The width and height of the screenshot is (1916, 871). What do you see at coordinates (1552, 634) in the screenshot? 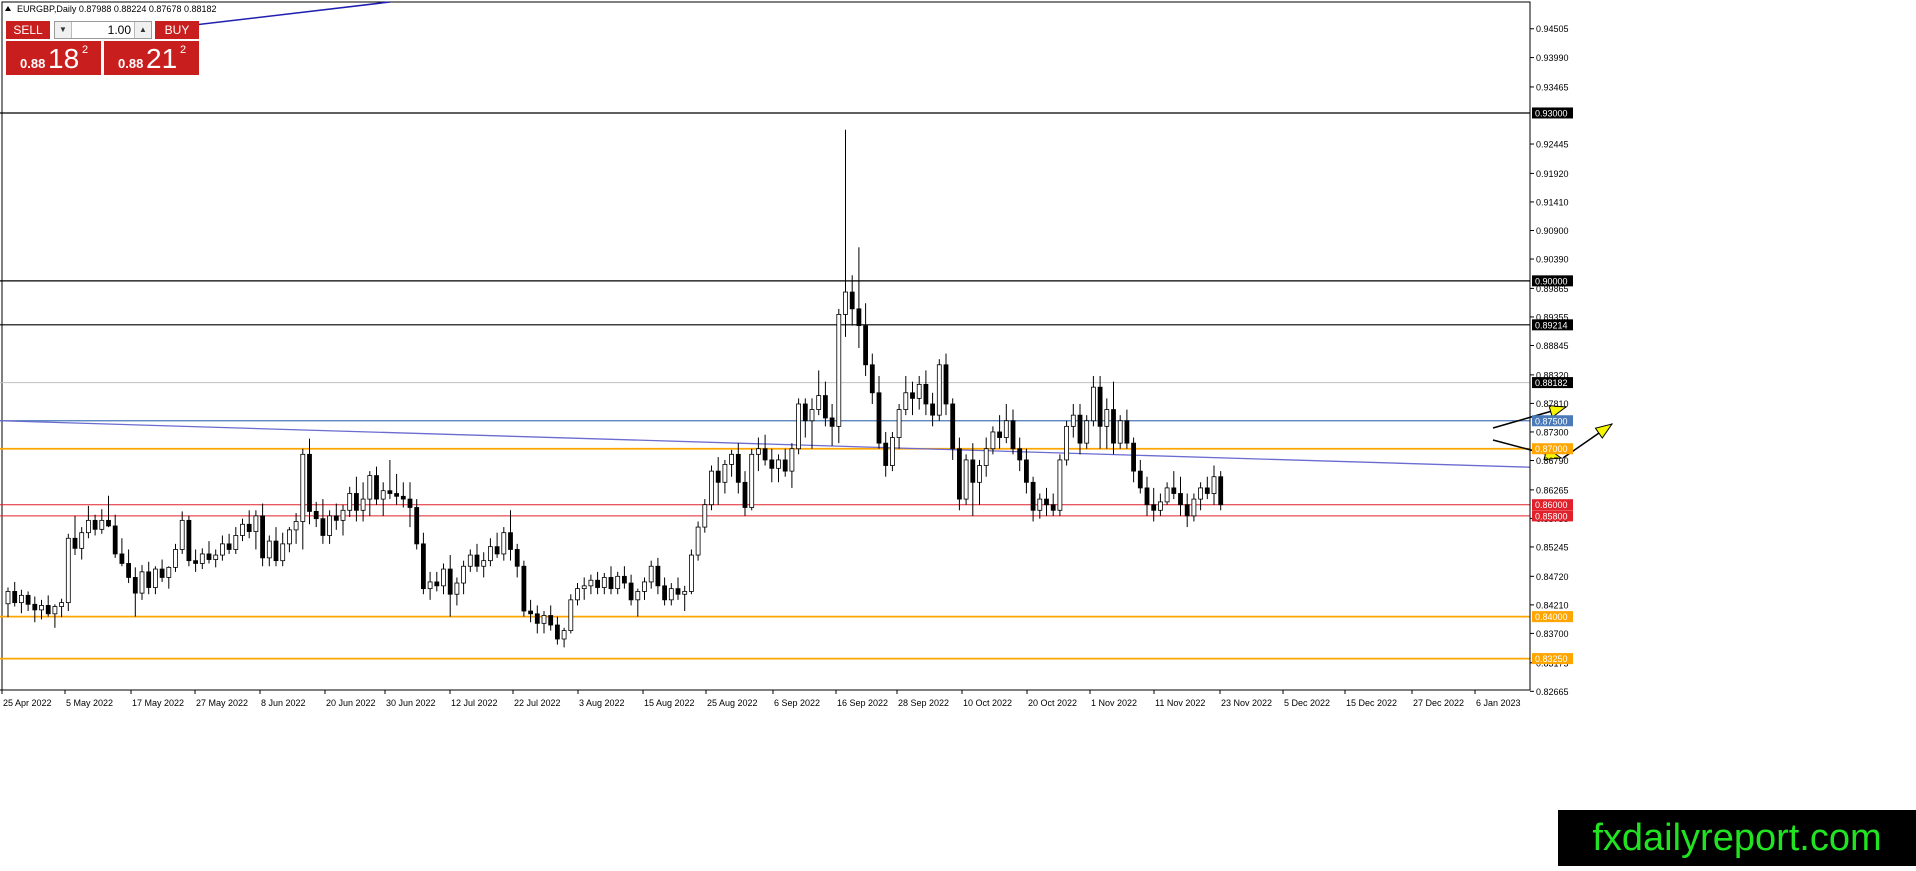
I see `price-tick-label: 0.83700` at bounding box center [1552, 634].